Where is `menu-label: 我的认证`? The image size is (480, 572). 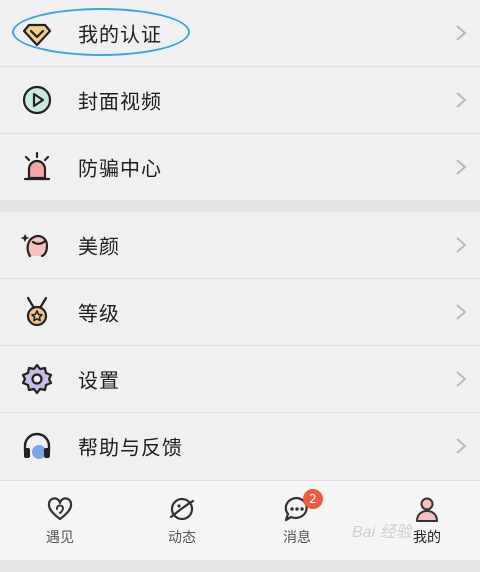
menu-label: 我的认证 is located at coordinates (120, 34).